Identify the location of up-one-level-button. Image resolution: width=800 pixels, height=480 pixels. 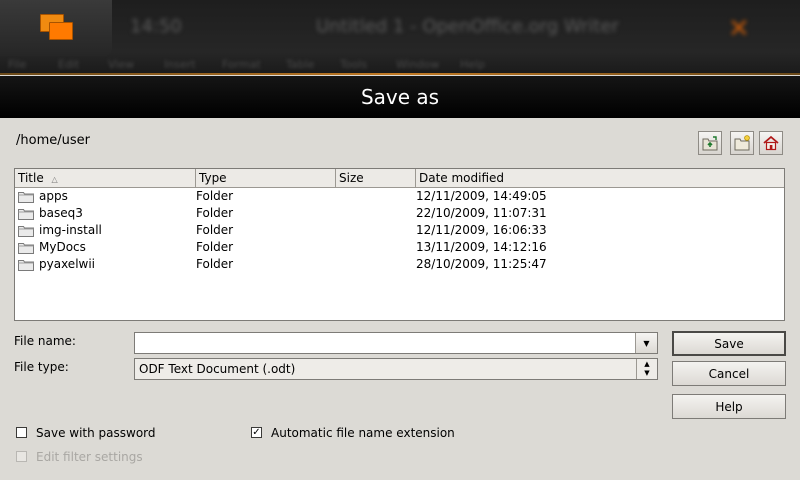
(710, 143).